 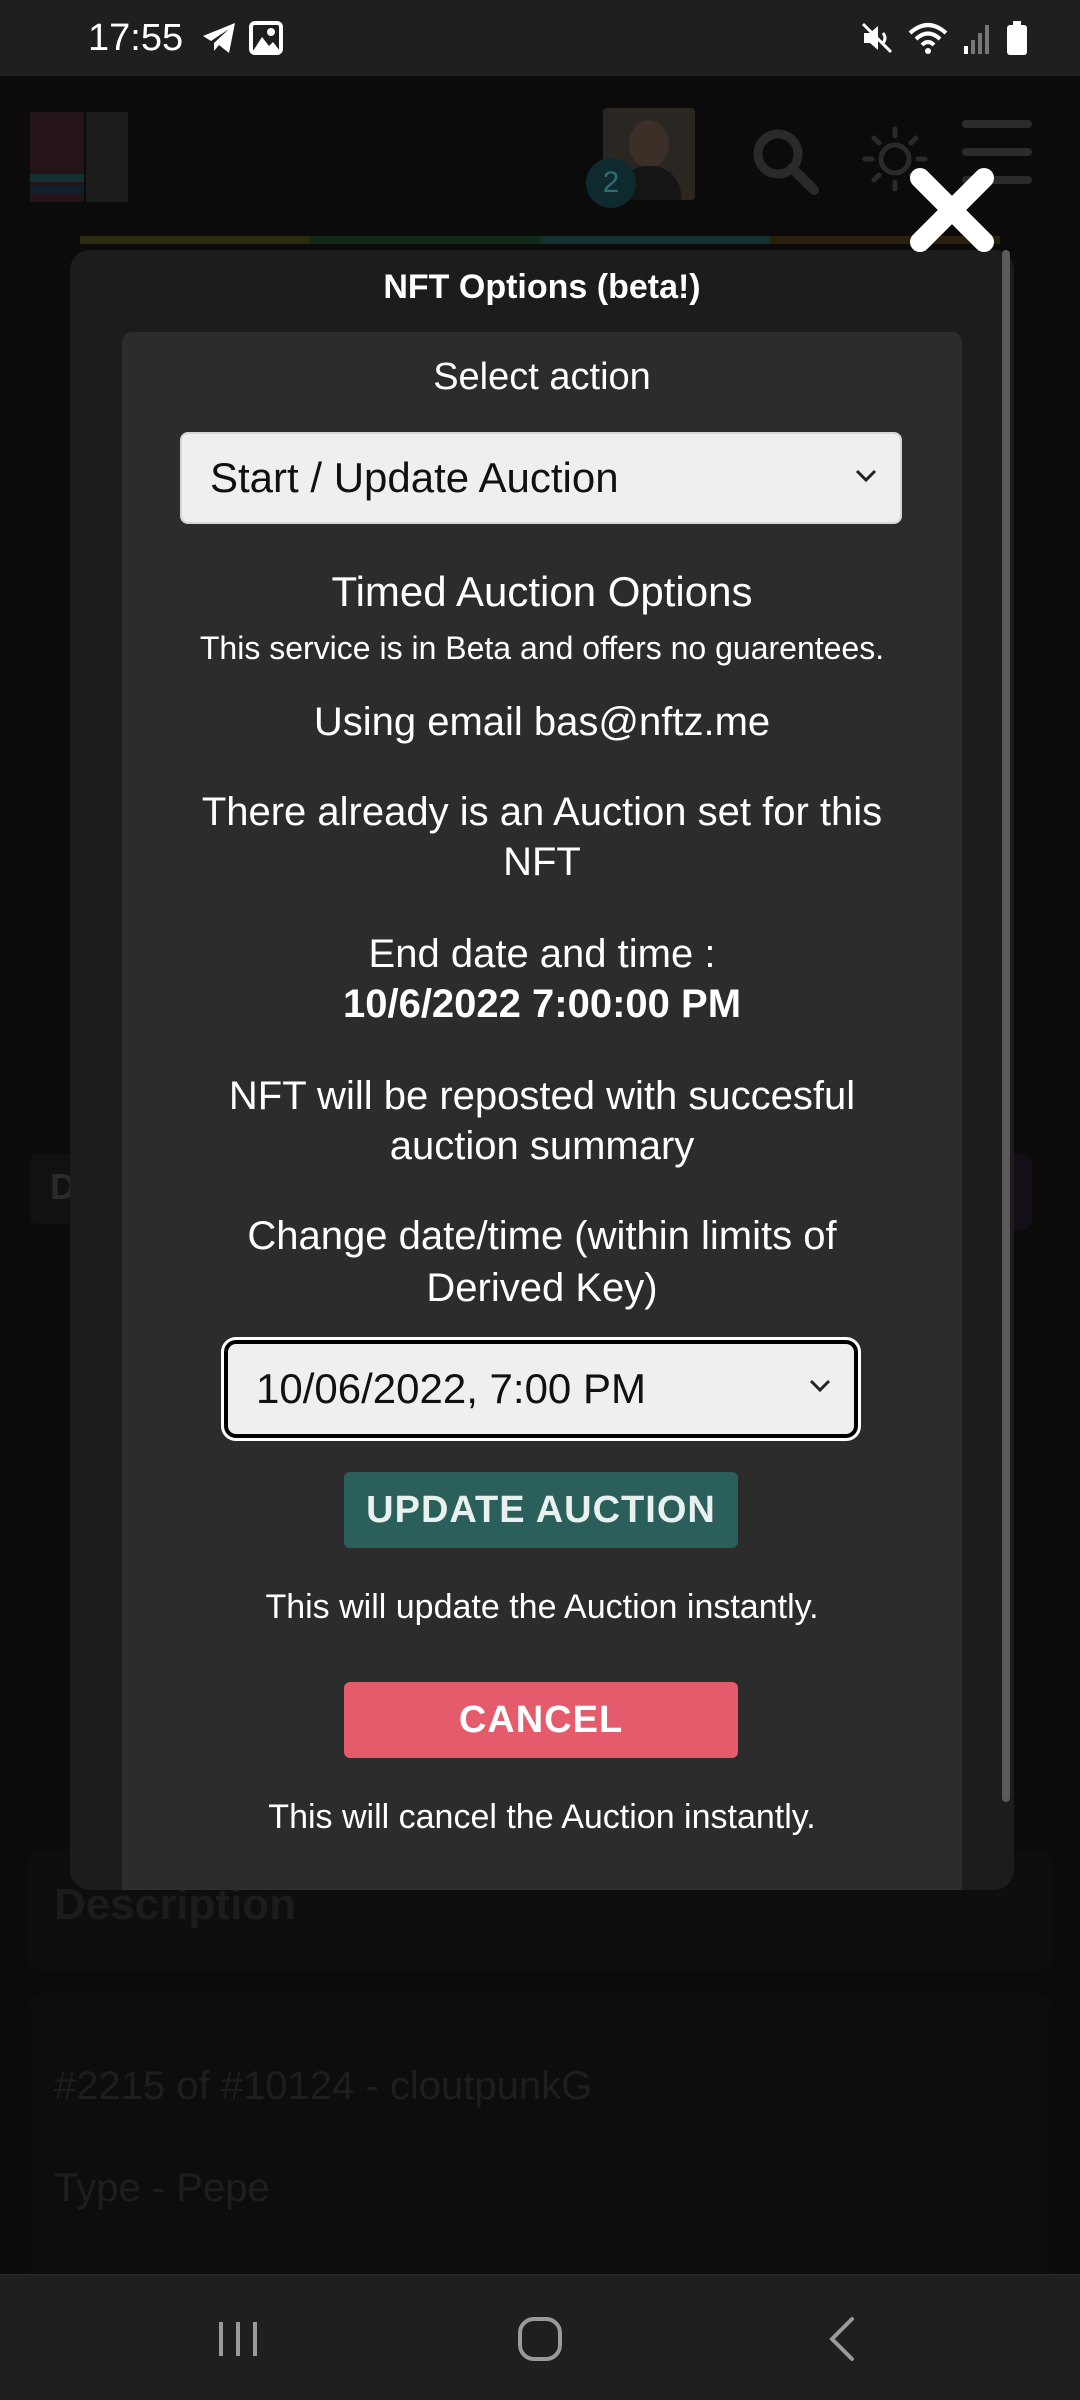 What do you see at coordinates (541, 1510) in the screenshot?
I see `update-auction-button: UPDATE AUCTION` at bounding box center [541, 1510].